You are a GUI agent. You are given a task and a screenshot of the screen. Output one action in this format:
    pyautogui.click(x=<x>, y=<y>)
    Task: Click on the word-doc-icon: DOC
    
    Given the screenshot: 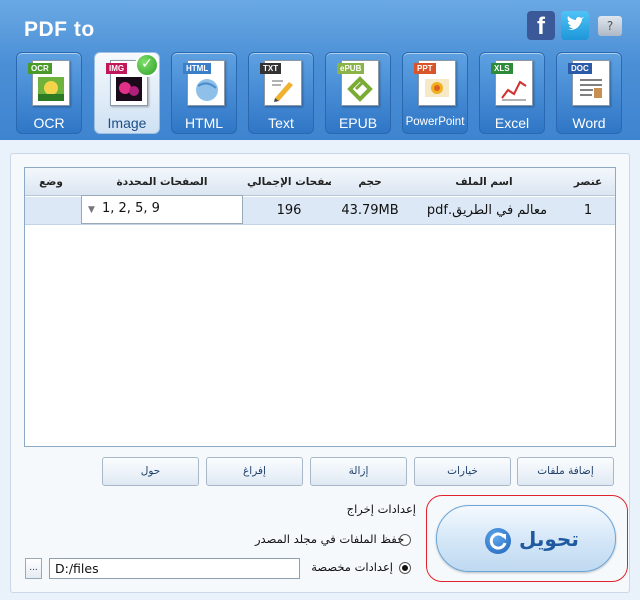 What is the action you would take?
    pyautogui.click(x=589, y=83)
    